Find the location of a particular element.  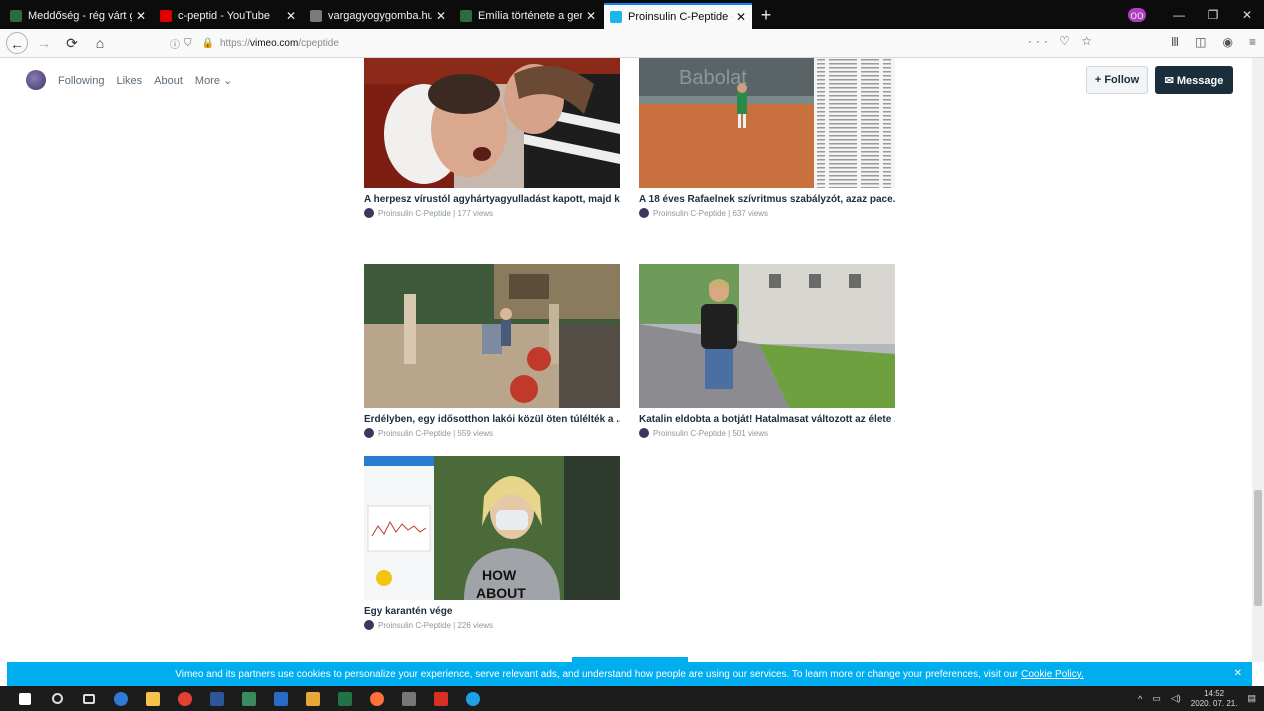

channel-nav-link: More ⌄ is located at coordinates (213, 81).